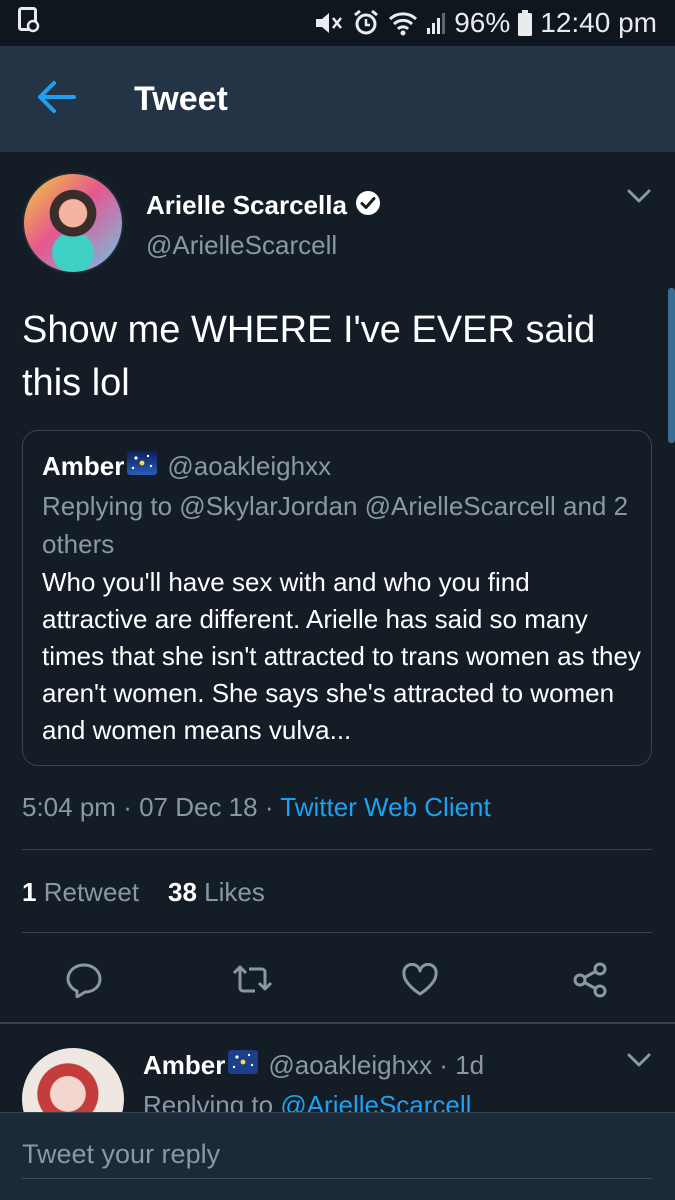  I want to click on back-arrow-icon, so click(56, 99).